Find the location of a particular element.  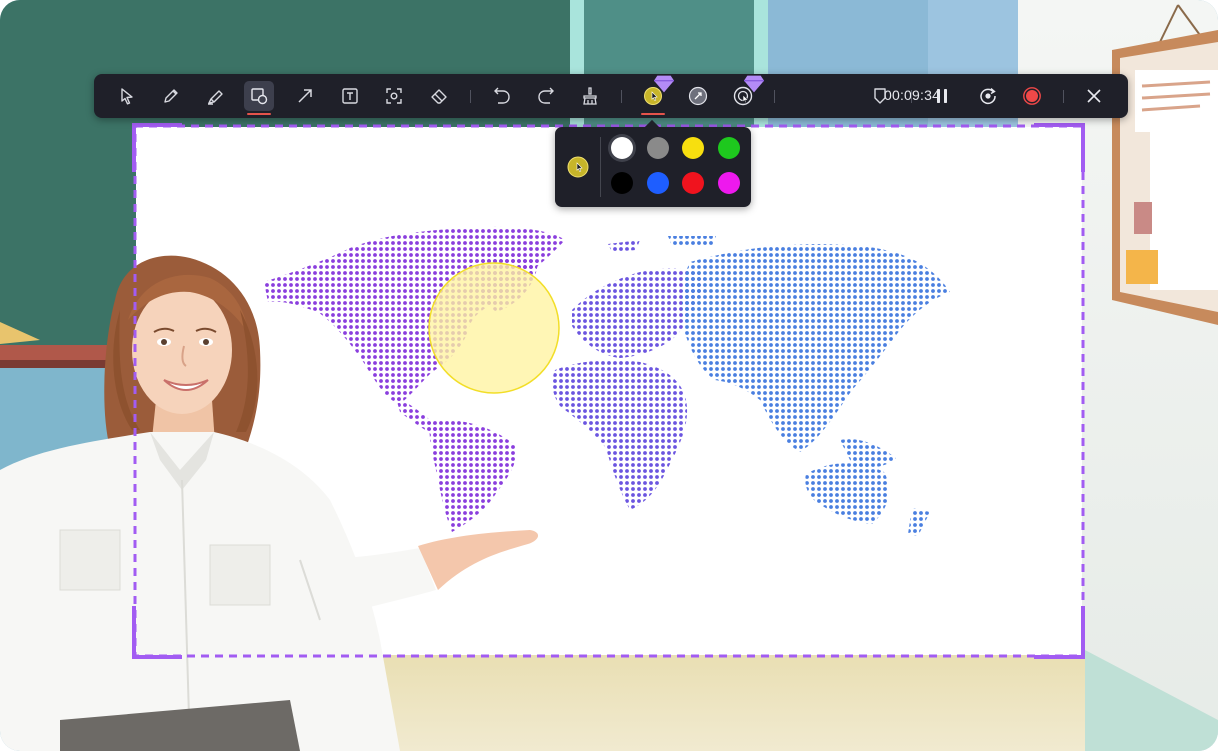

clear-all-button is located at coordinates (590, 96).